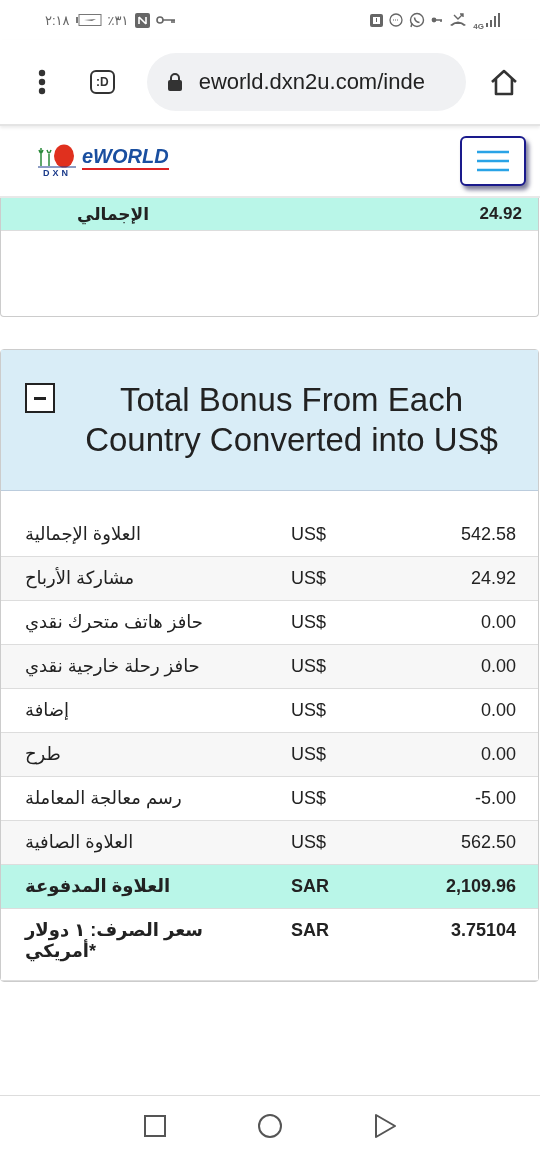 The width and height of the screenshot is (540, 1156). Describe the element at coordinates (493, 20) in the screenshot. I see `signal-icon` at that location.